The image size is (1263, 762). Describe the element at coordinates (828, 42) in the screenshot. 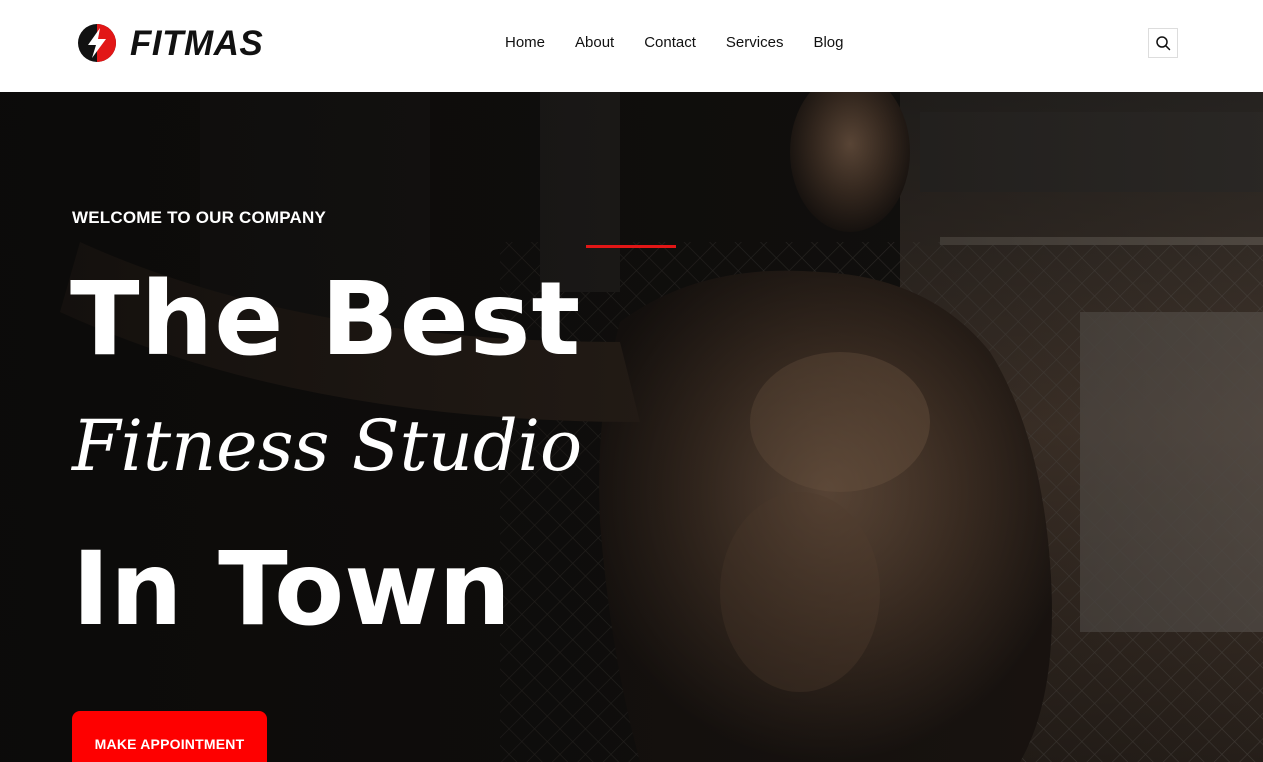

I see `nav-item-blog: Blog` at that location.